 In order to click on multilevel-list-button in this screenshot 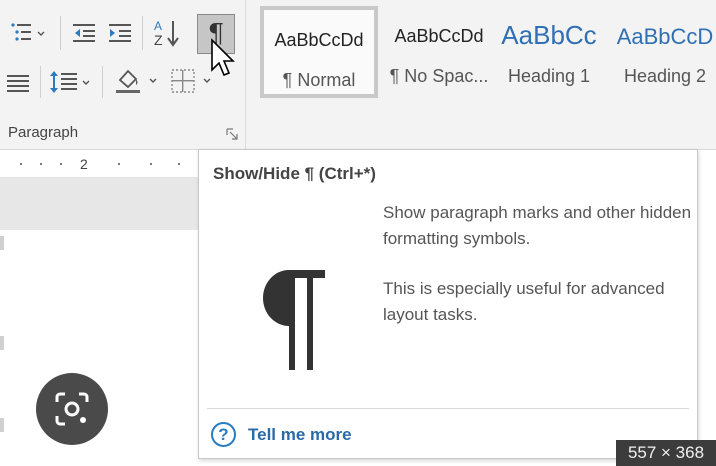, I will do `click(28, 33)`.